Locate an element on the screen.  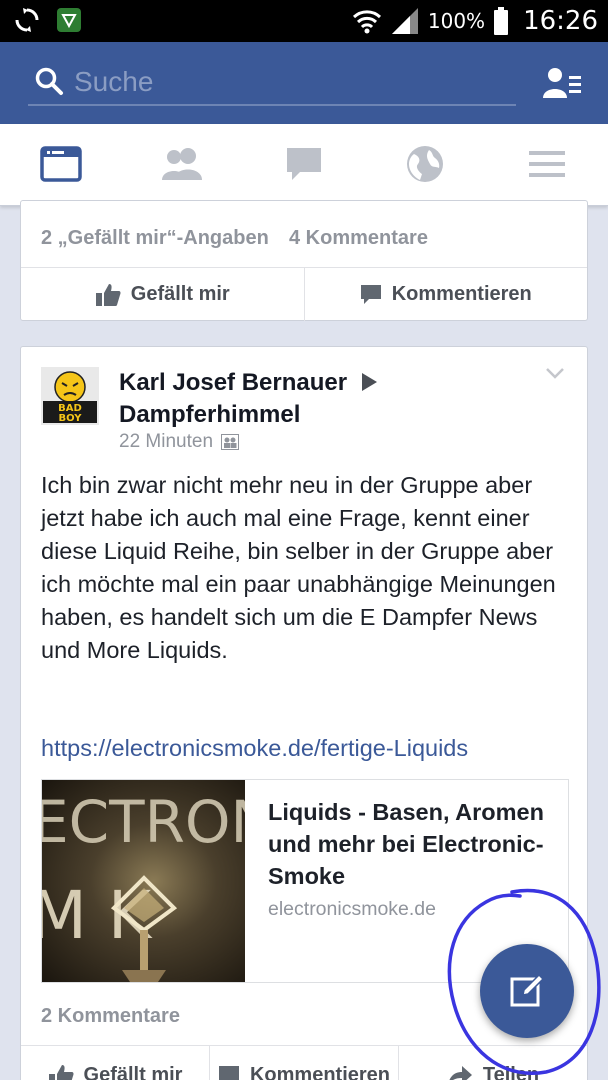
search-field is located at coordinates (272, 84).